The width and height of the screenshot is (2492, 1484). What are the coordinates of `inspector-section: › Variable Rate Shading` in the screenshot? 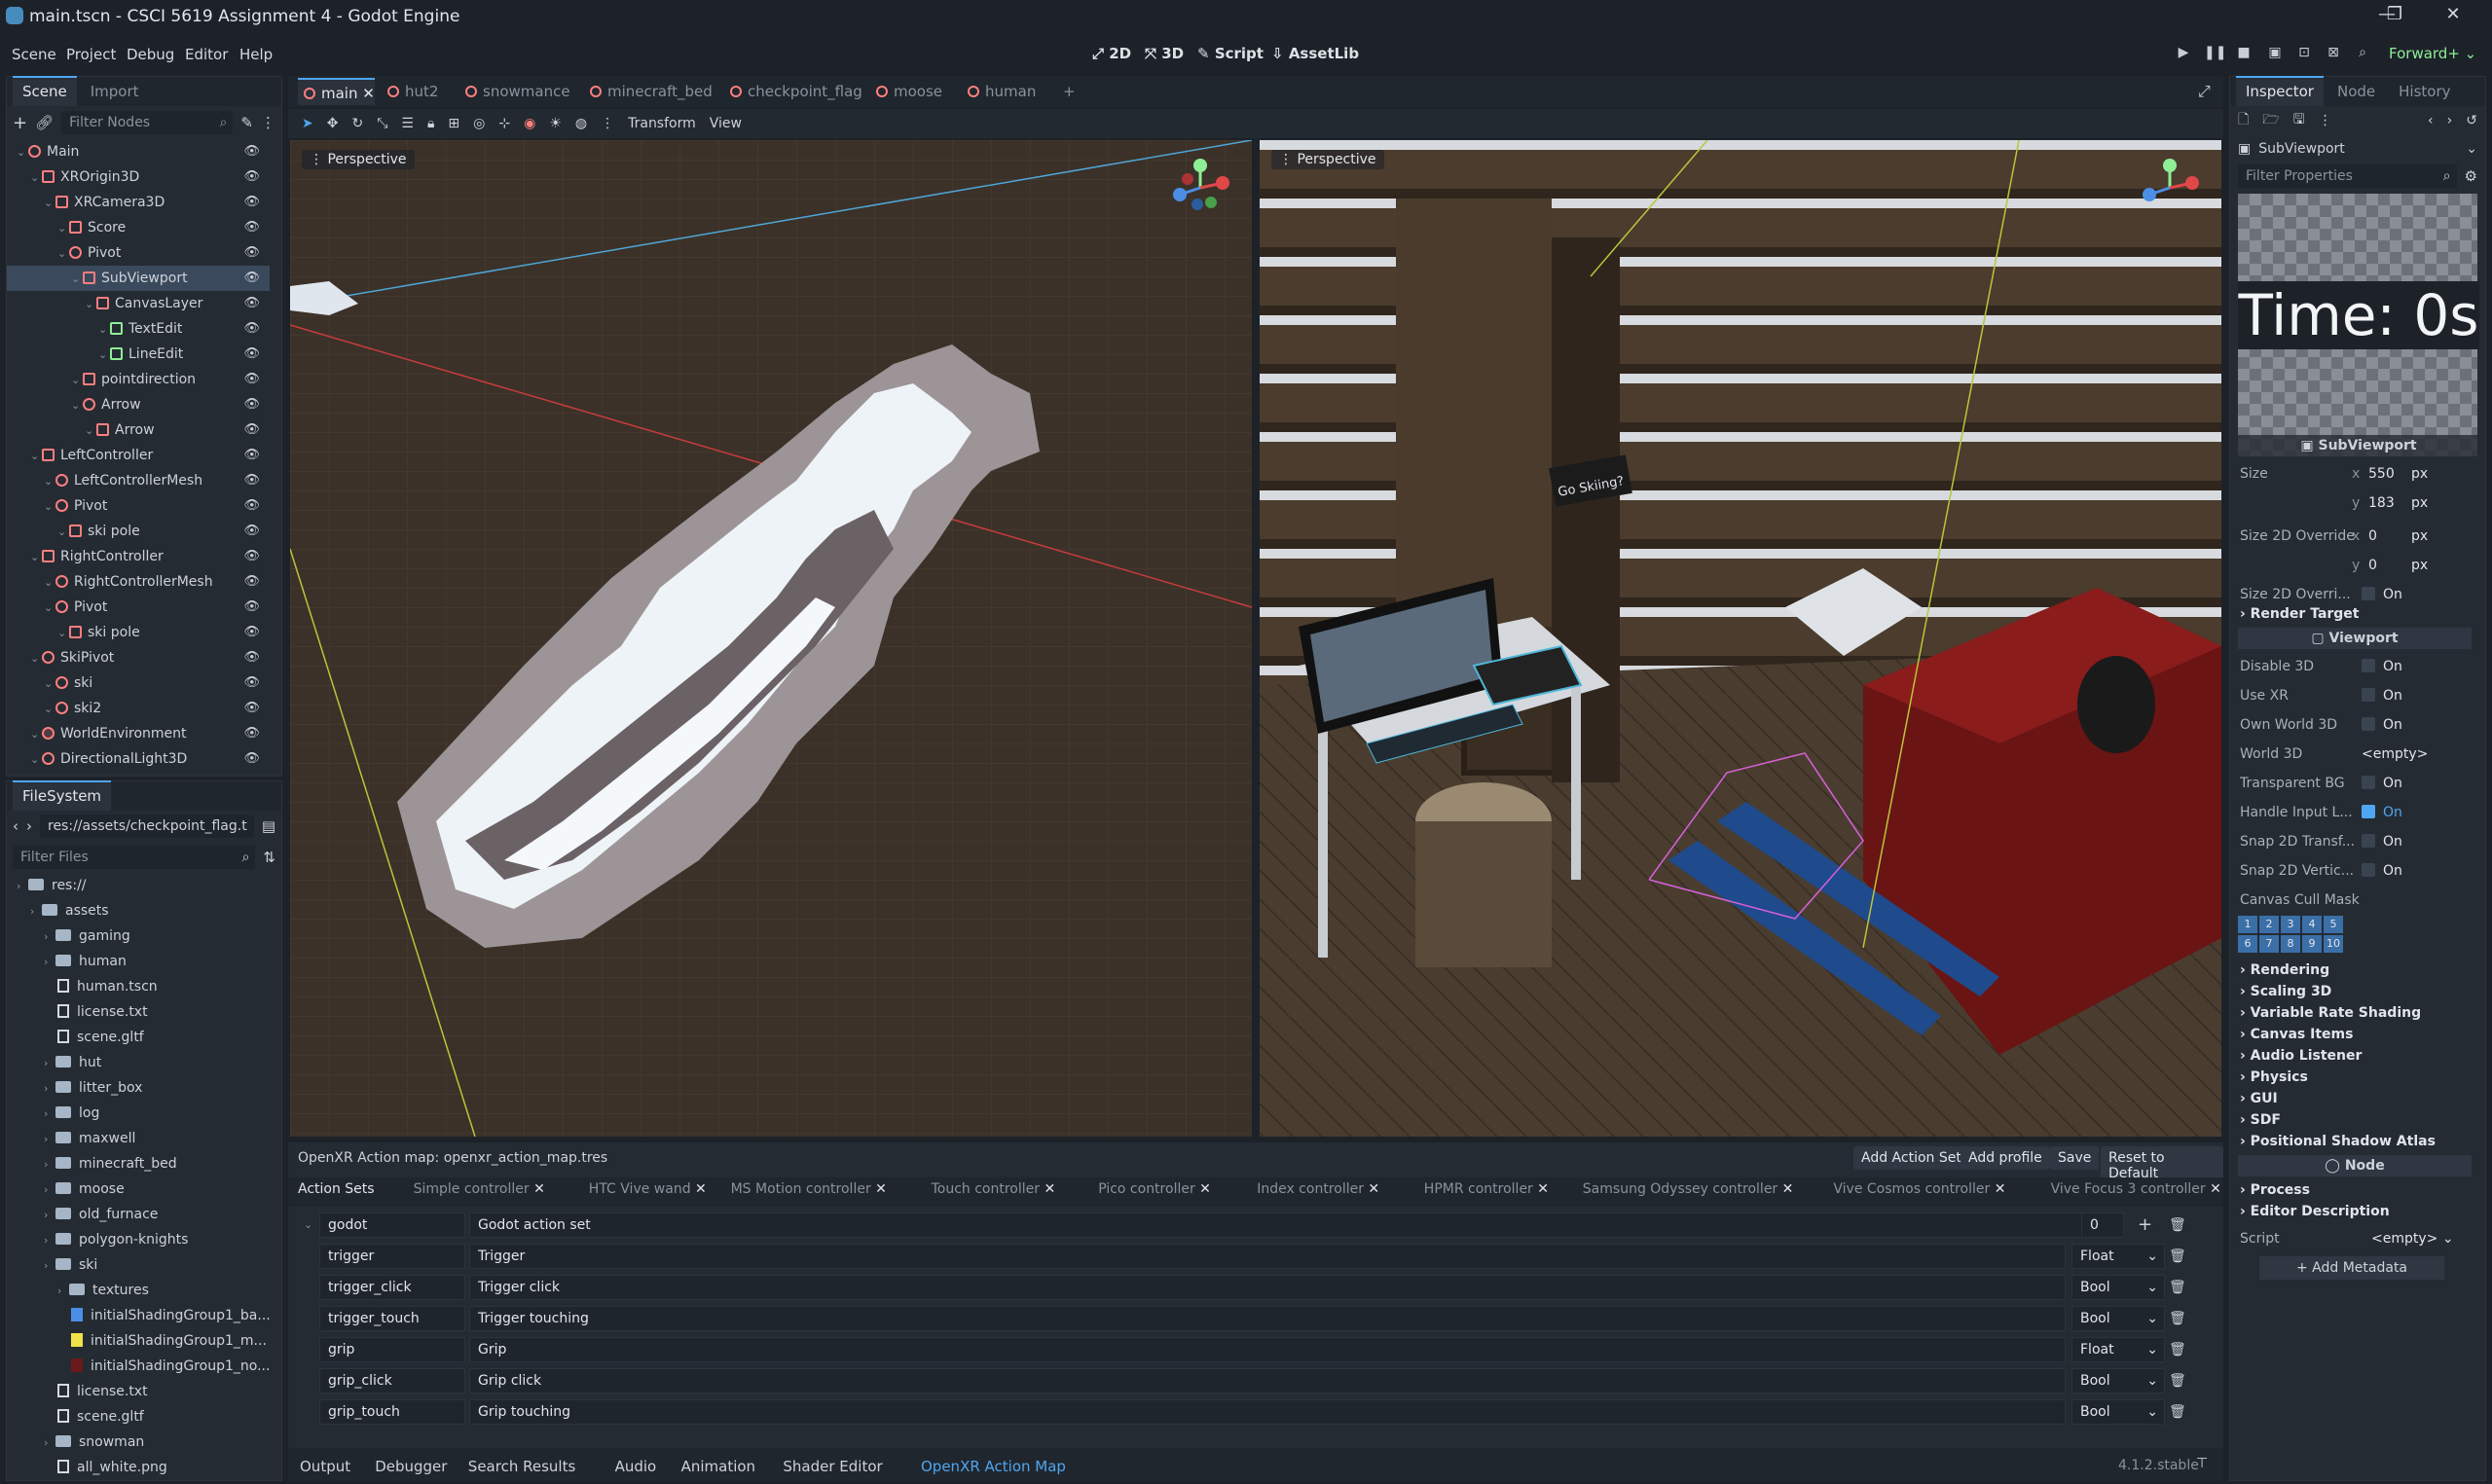 It's located at (2330, 1013).